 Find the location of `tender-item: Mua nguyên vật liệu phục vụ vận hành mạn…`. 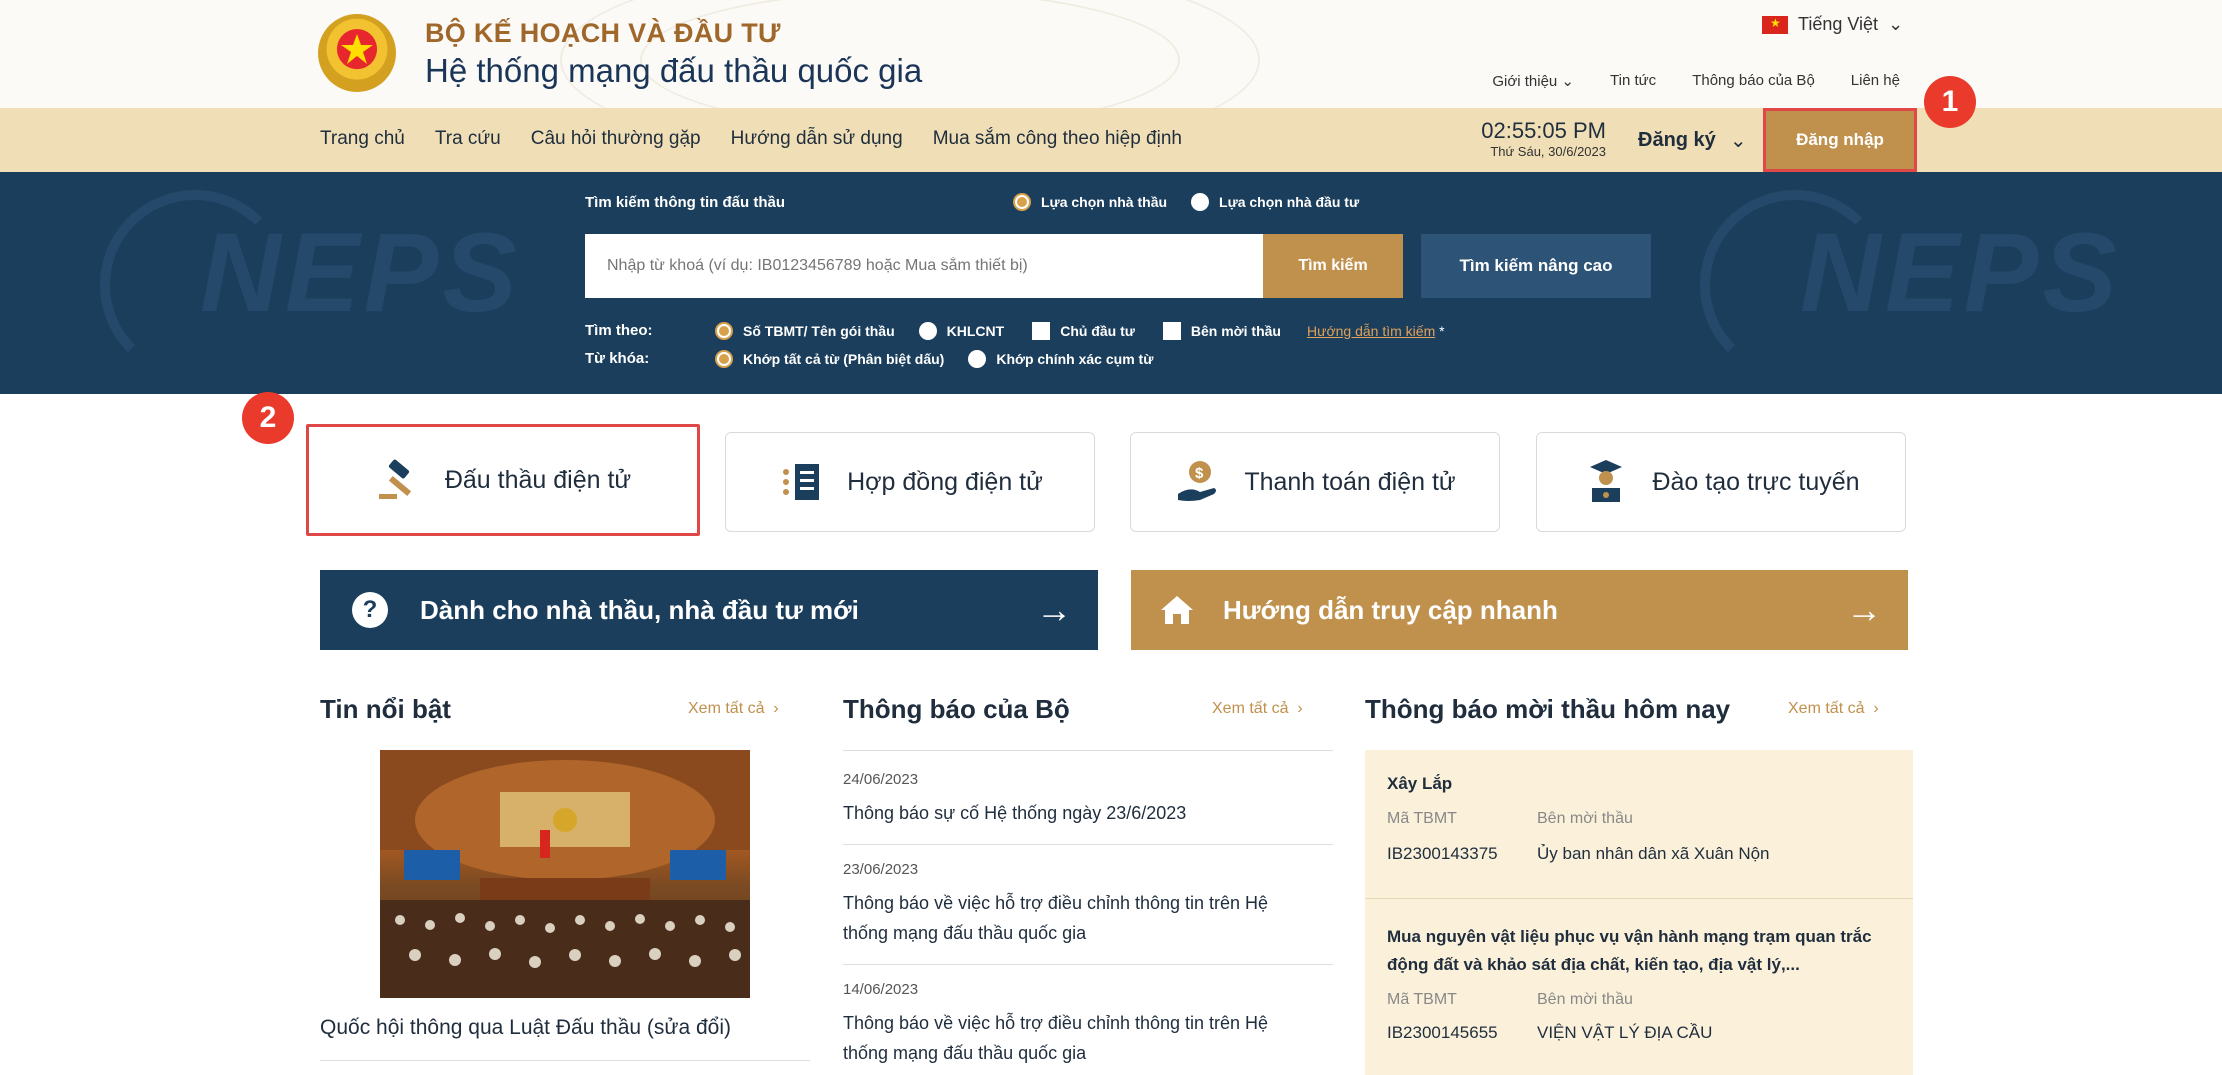

tender-item: Mua nguyên vật liệu phục vụ vận hành mạn… is located at coordinates (1639, 987).